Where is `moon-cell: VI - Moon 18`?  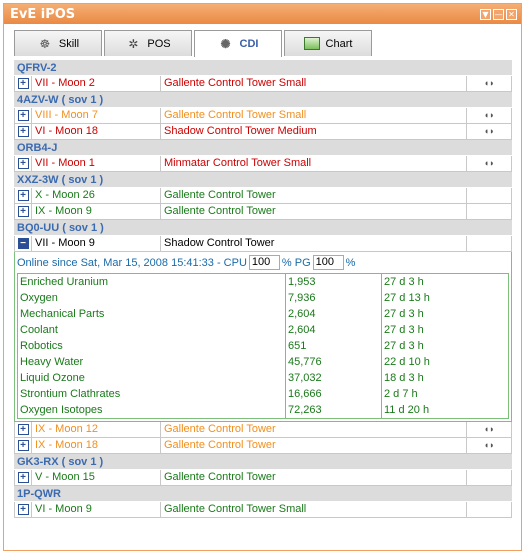
moon-cell: VI - Moon 18 is located at coordinates (96, 131).